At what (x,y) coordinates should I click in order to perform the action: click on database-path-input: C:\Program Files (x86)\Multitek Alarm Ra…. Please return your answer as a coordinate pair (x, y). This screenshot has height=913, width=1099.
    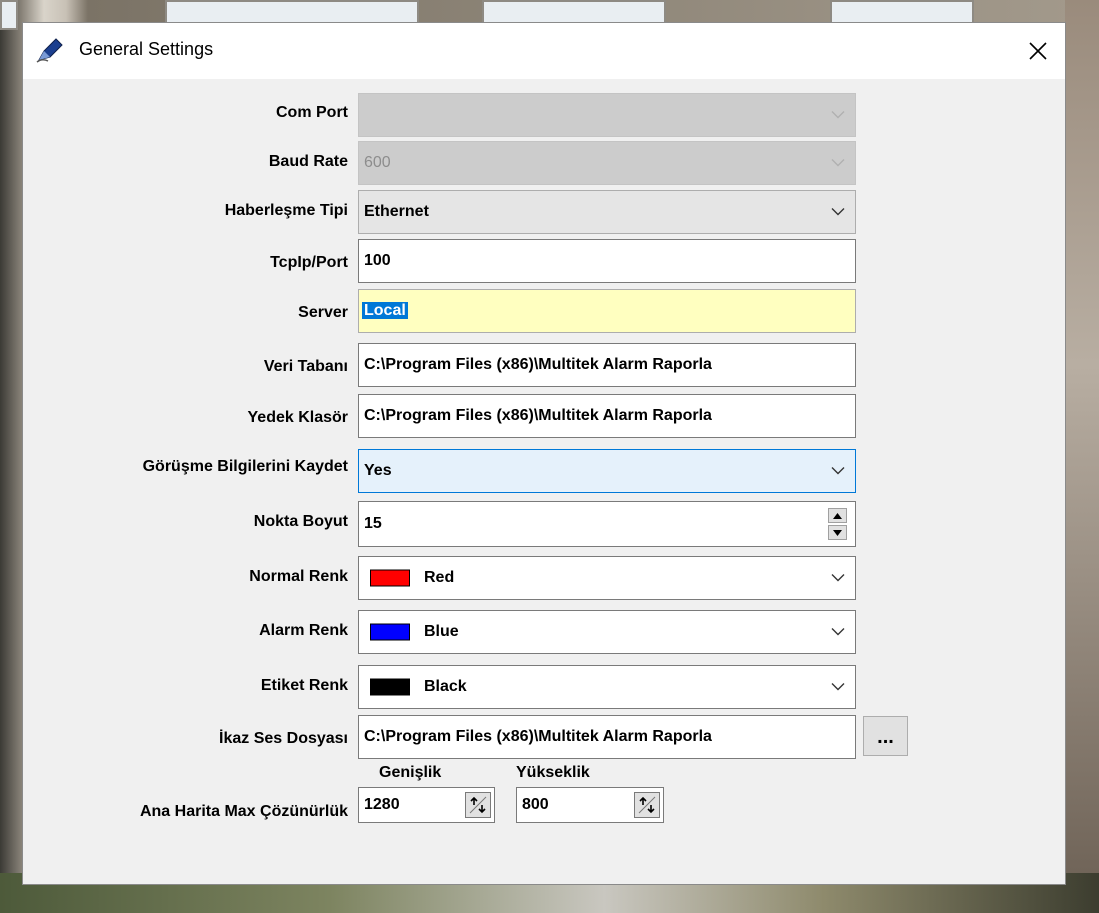
    Looking at the image, I should click on (607, 365).